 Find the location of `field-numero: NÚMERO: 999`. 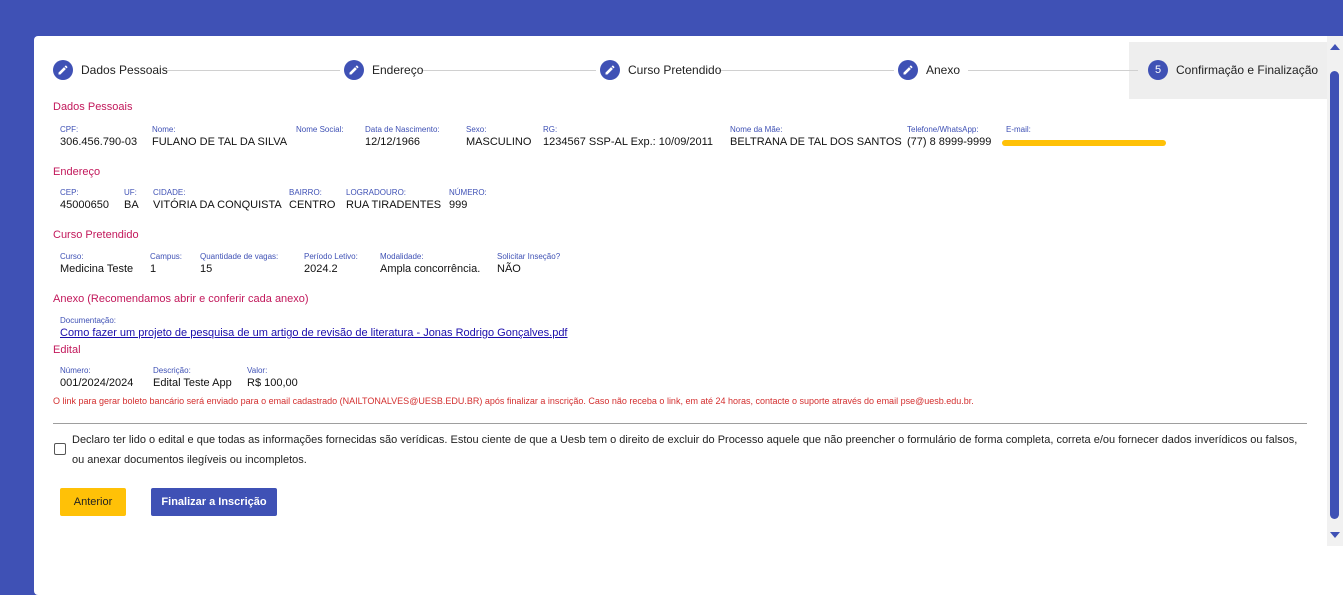

field-numero: NÚMERO: 999 is located at coordinates (468, 199).